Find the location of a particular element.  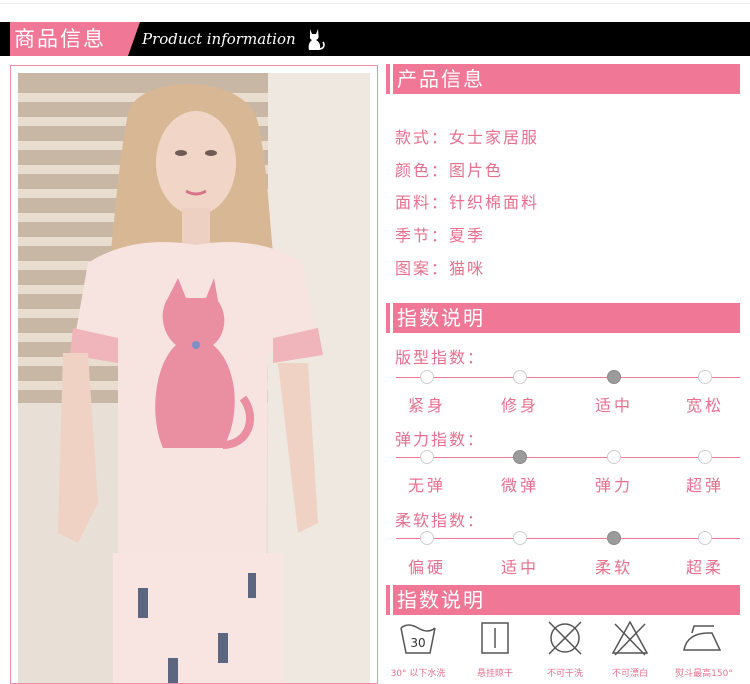

section-title-cn: 商品信息 is located at coordinates (69, 39).